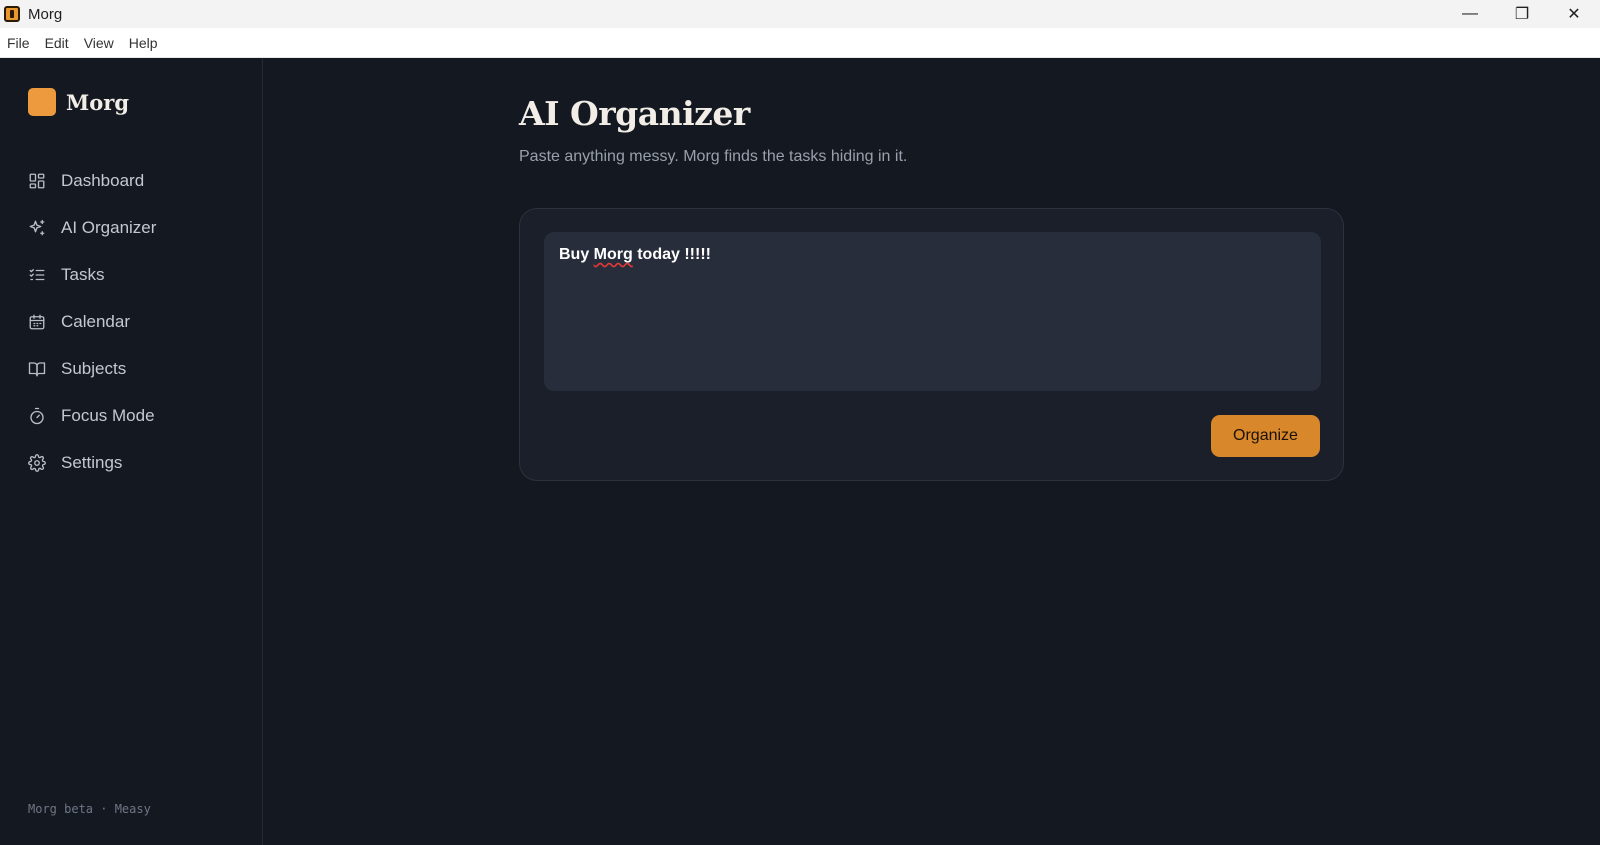 Image resolution: width=1600 pixels, height=845 pixels. Describe the element at coordinates (138, 368) in the screenshot. I see `sidebar-item-subjects: Subjects` at that location.